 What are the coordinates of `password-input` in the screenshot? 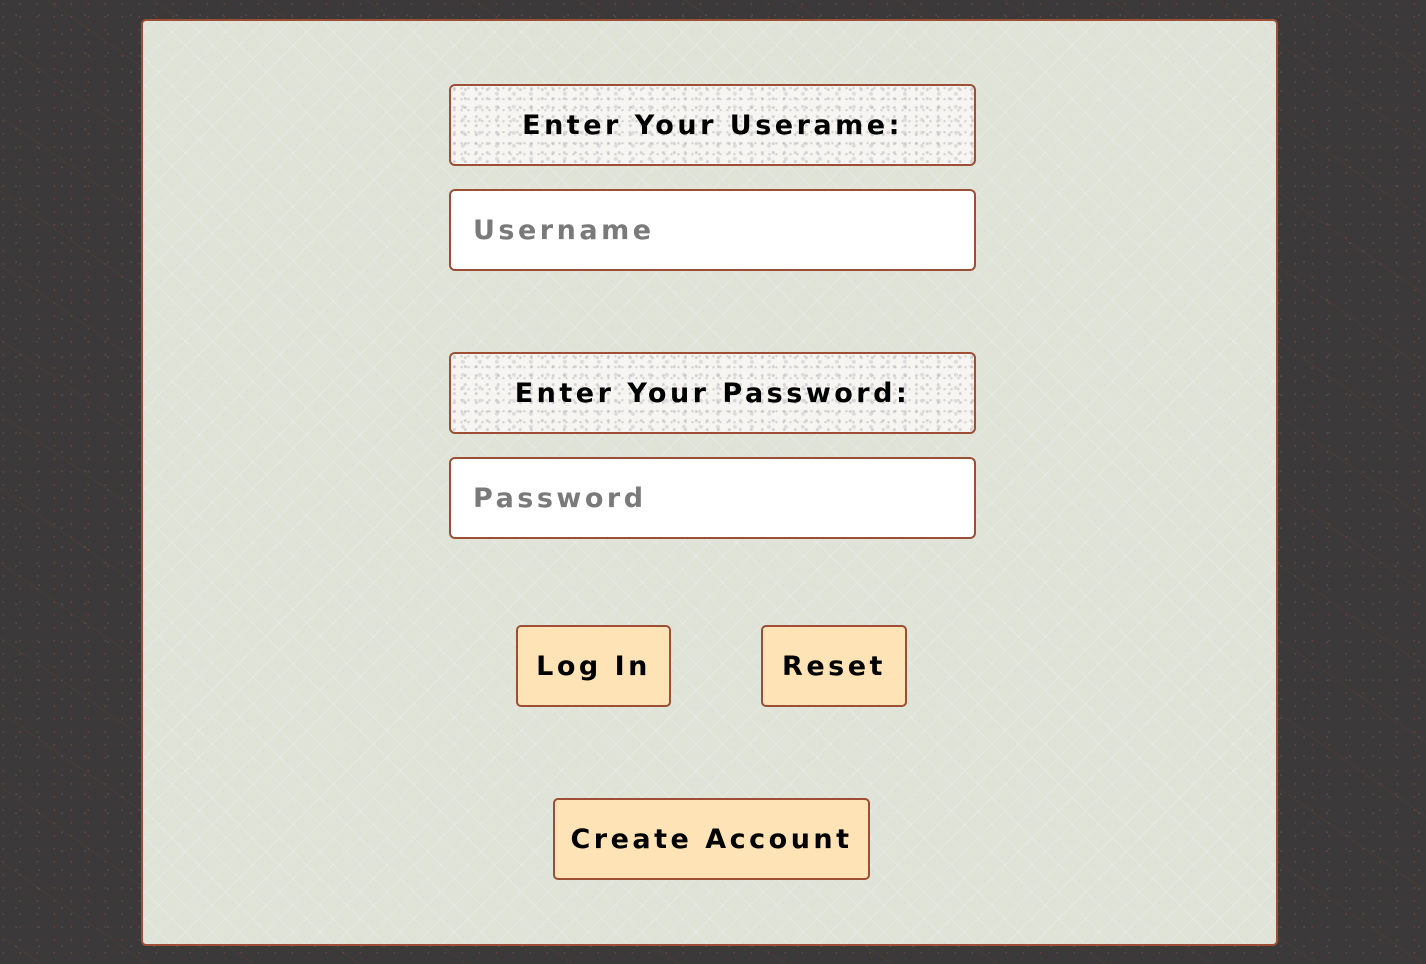 It's located at (712, 498).